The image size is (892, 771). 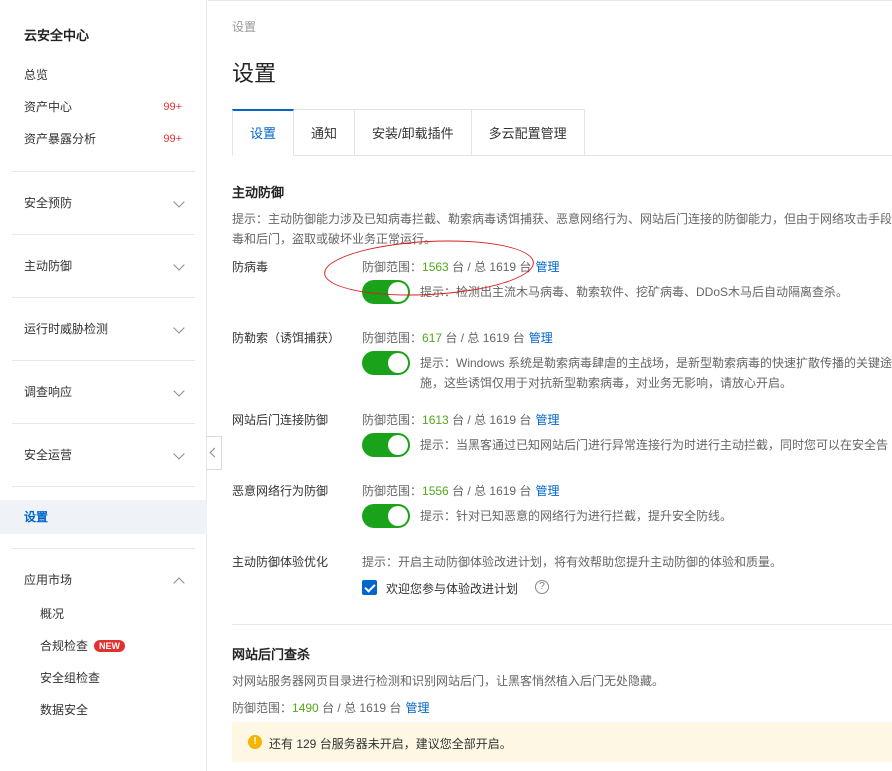 What do you see at coordinates (103, 391) in the screenshot?
I see `sidebar-group-investigation: 调查响应` at bounding box center [103, 391].